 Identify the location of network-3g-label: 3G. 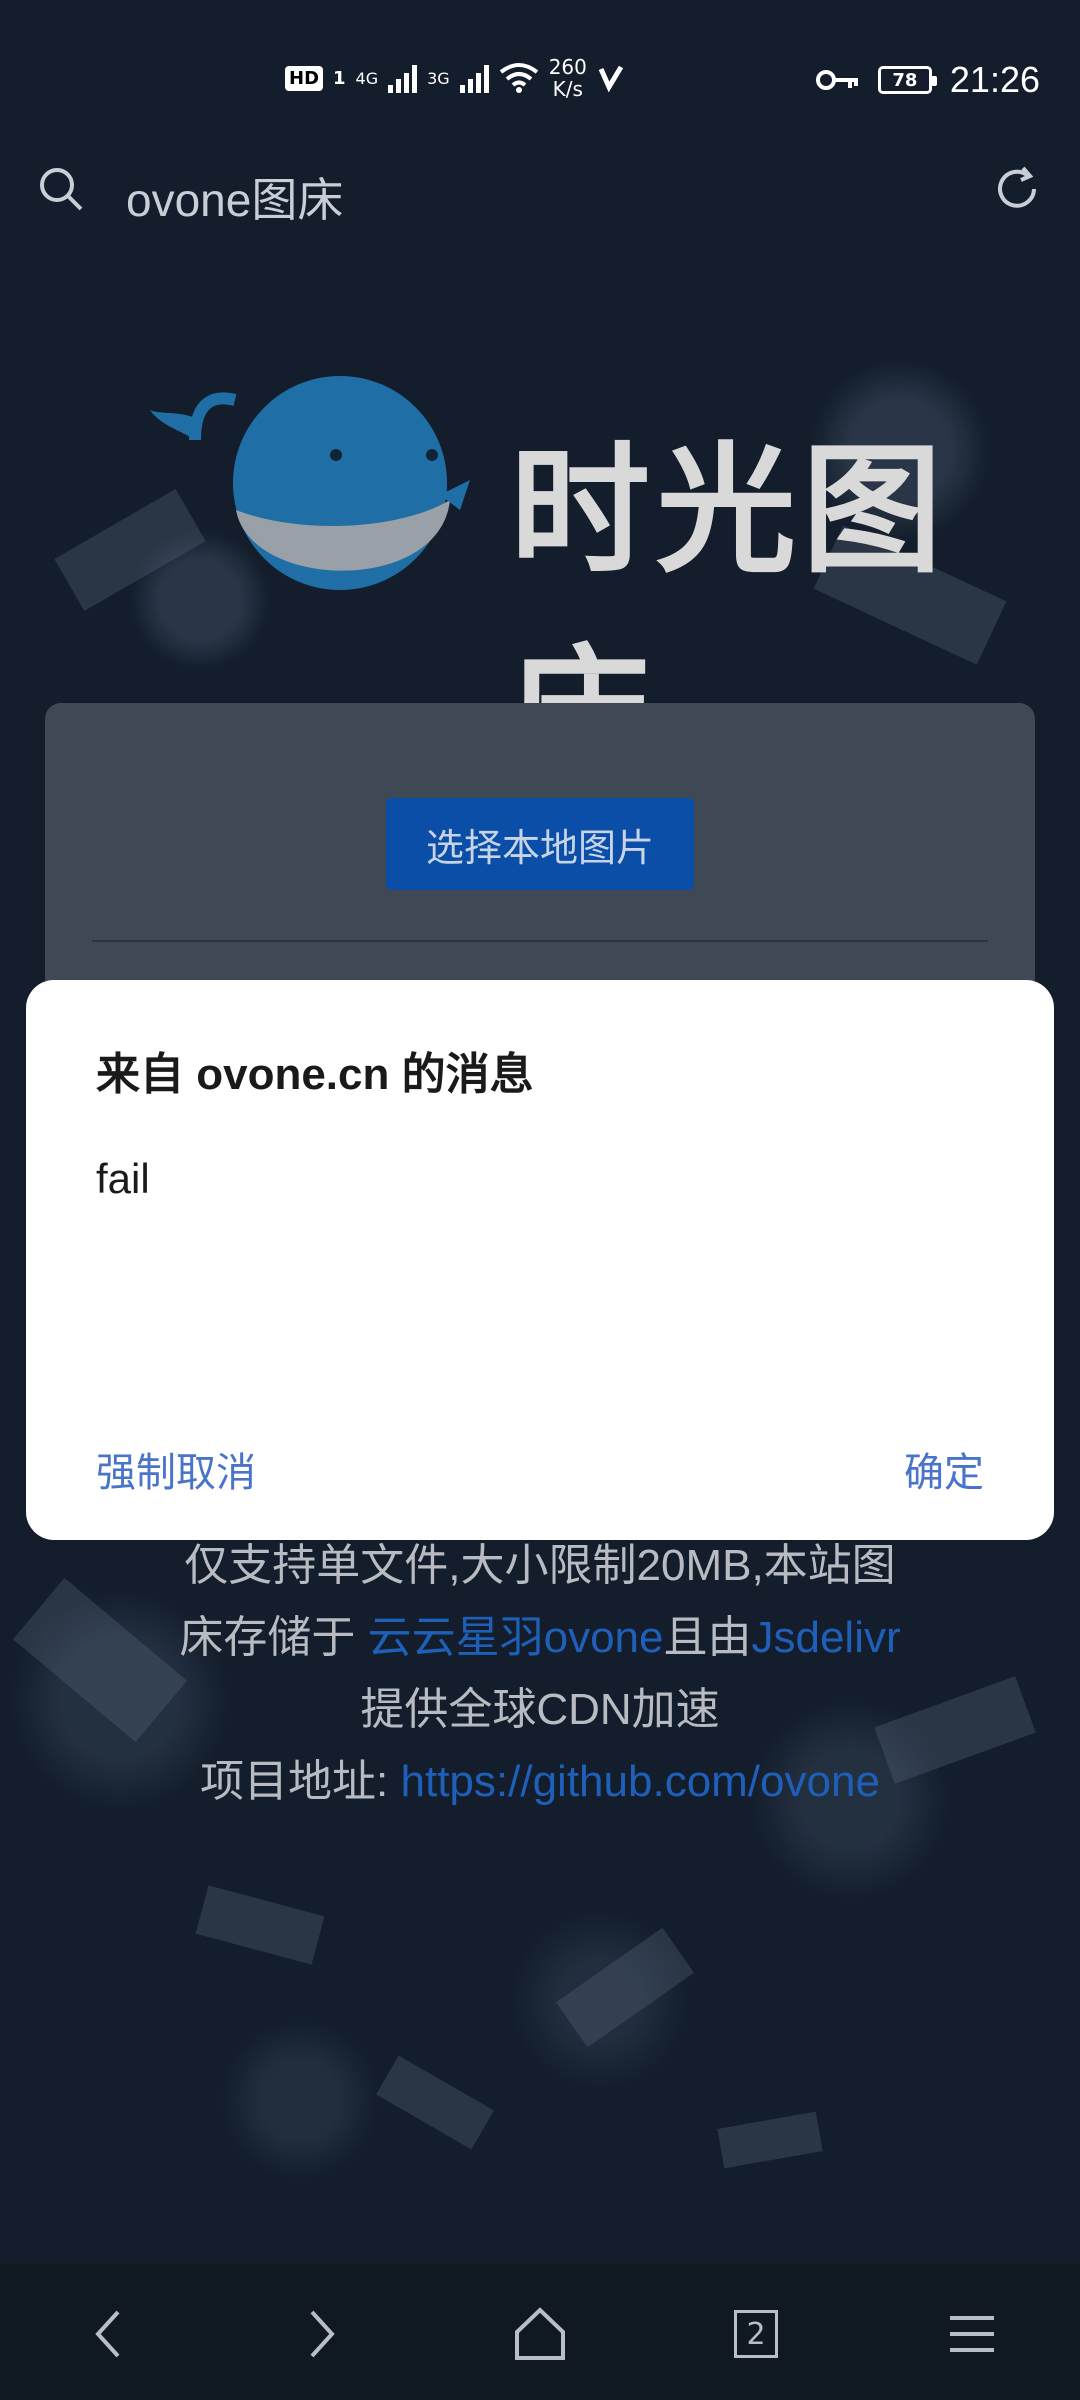
(438, 78).